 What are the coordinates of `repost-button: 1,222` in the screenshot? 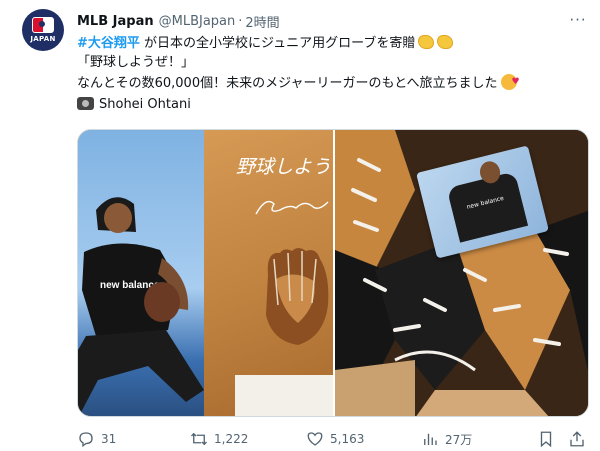 It's located at (219, 439).